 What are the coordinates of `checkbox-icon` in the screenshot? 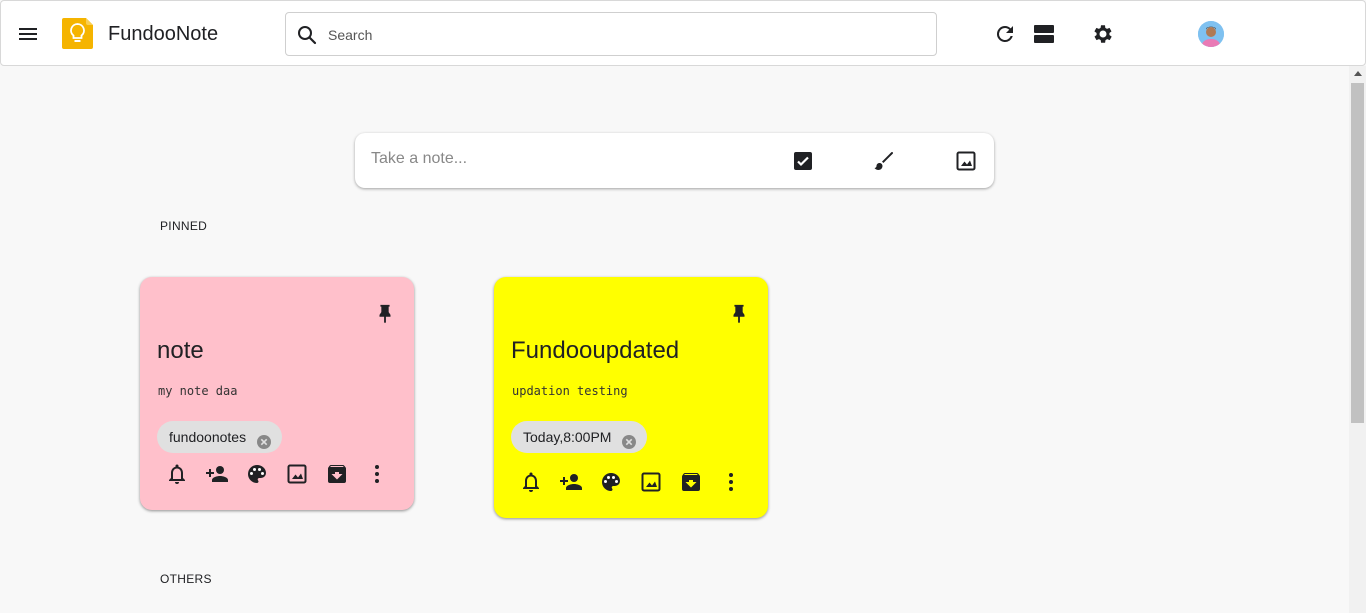 It's located at (803, 161).